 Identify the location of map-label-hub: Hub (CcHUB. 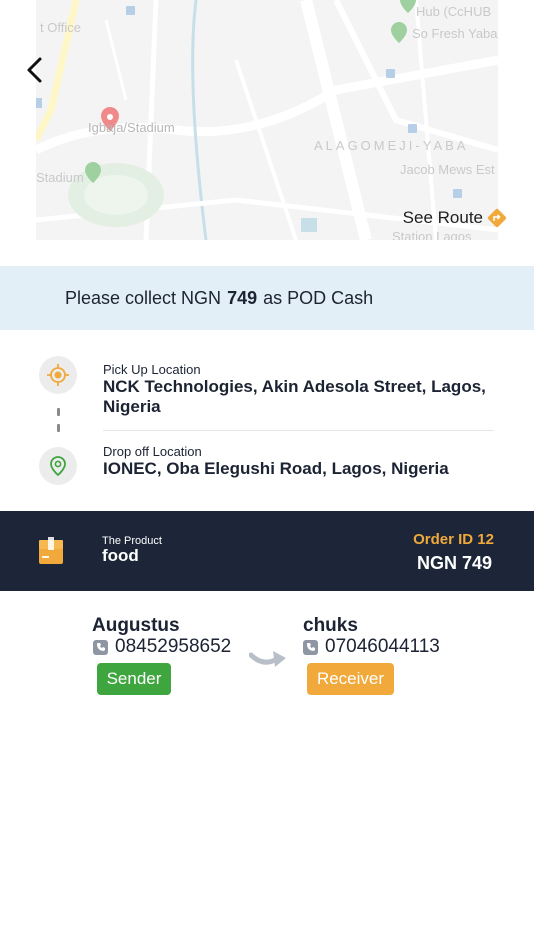
(454, 11).